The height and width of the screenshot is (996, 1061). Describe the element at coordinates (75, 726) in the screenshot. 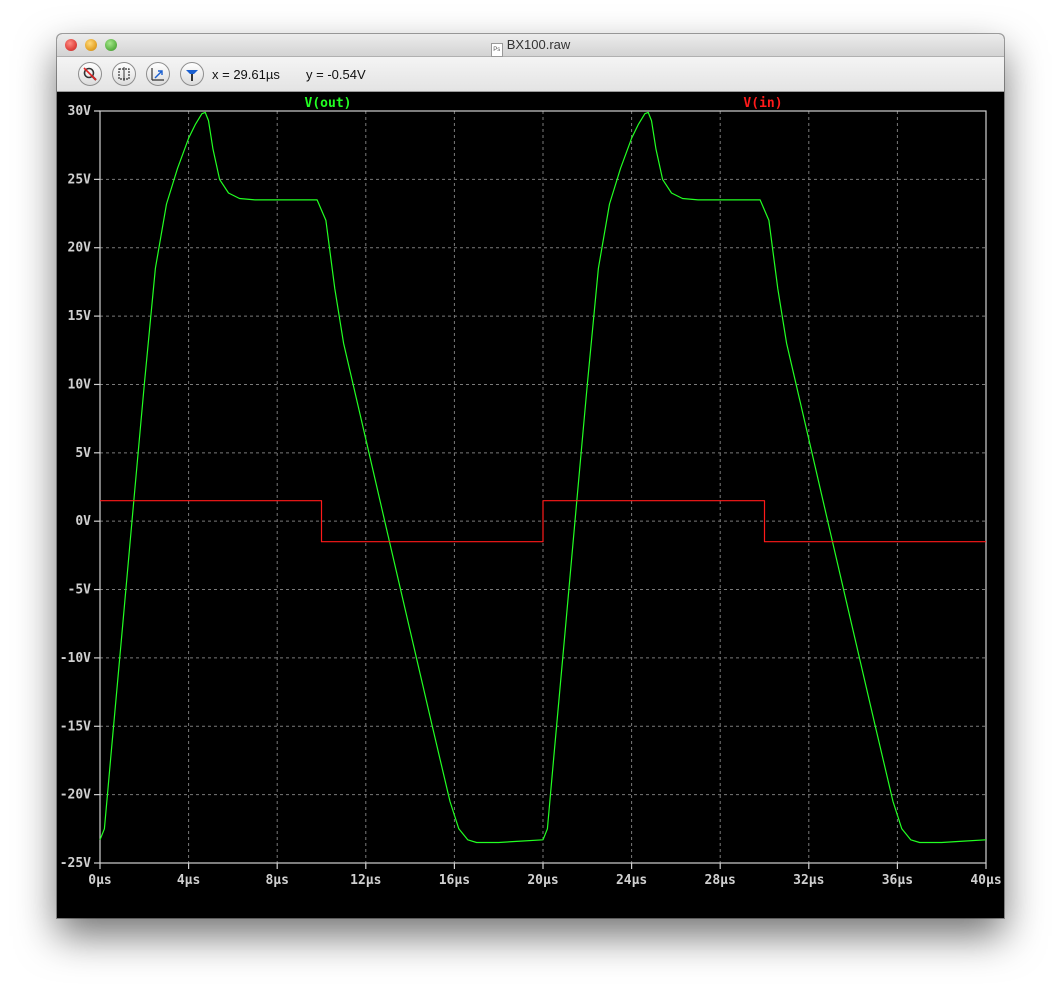

I see `y-tick-label: -15V` at that location.